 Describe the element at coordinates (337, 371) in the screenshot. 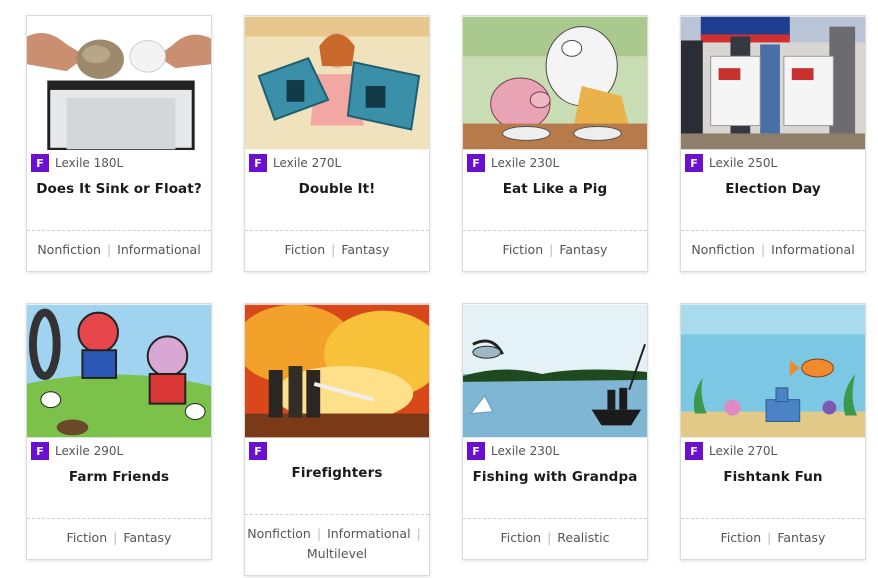

I see `firefighters-photo-icon` at that location.